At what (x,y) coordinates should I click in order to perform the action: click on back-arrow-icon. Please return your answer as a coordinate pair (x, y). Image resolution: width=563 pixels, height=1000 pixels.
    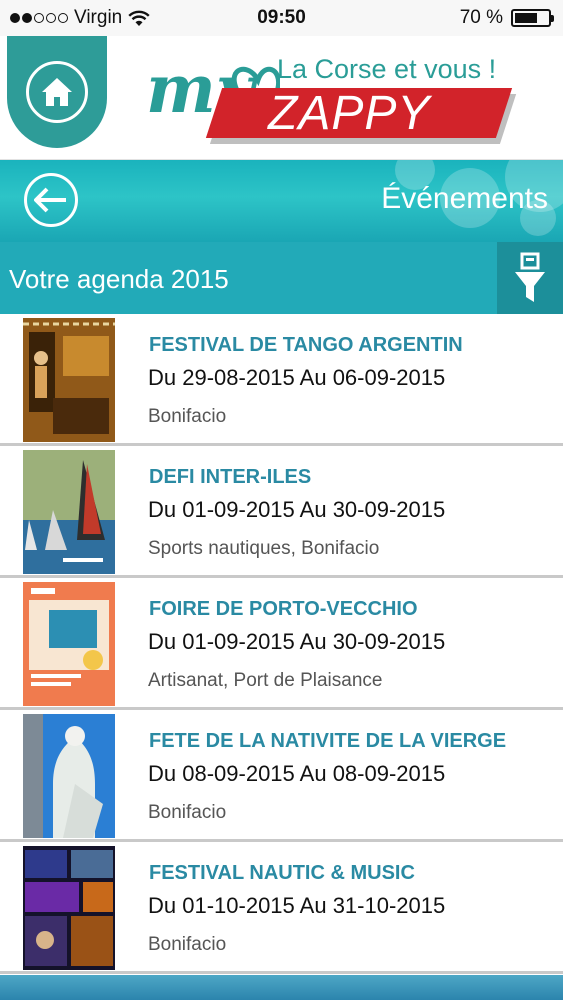
    Looking at the image, I should click on (50, 200).